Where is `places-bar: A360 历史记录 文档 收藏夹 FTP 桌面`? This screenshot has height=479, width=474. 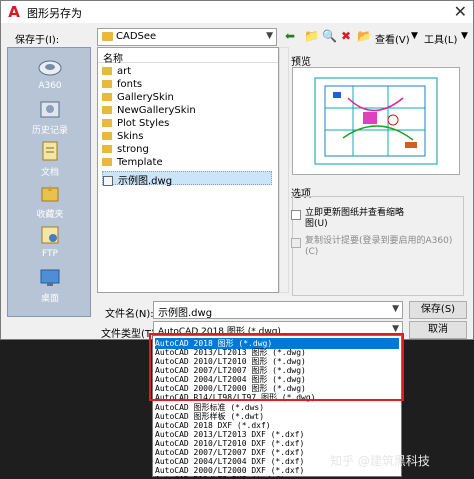
places-bar: A360 历史记录 文档 收藏夹 FTP 桌面 is located at coordinates (49, 182).